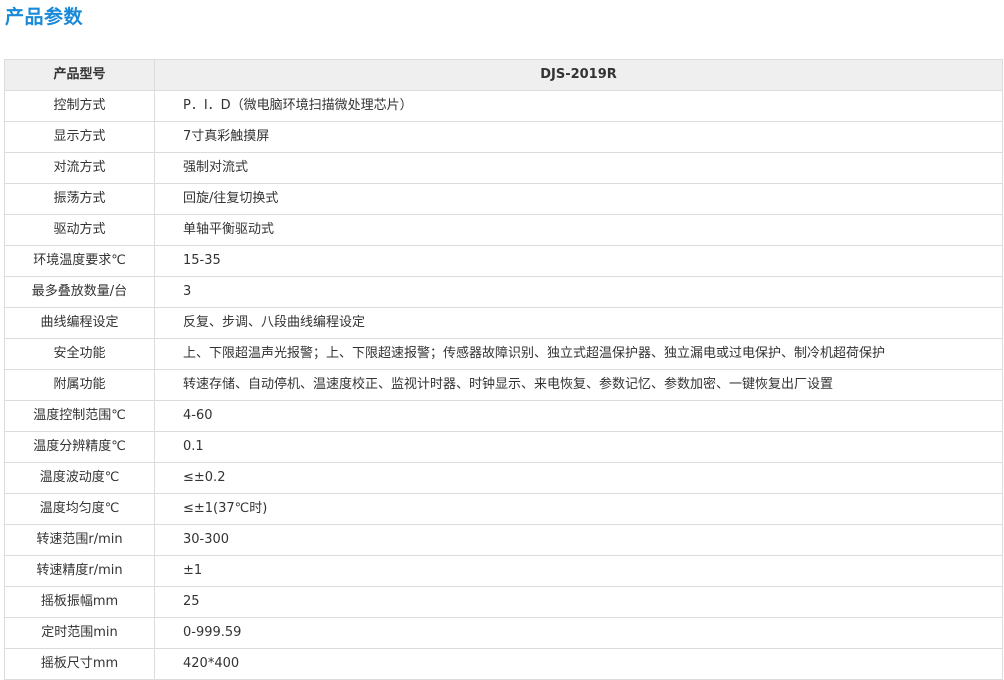 Image resolution: width=1004 pixels, height=680 pixels. What do you see at coordinates (79, 664) in the screenshot?
I see `row-label-cell: 摇板尺寸mm` at bounding box center [79, 664].